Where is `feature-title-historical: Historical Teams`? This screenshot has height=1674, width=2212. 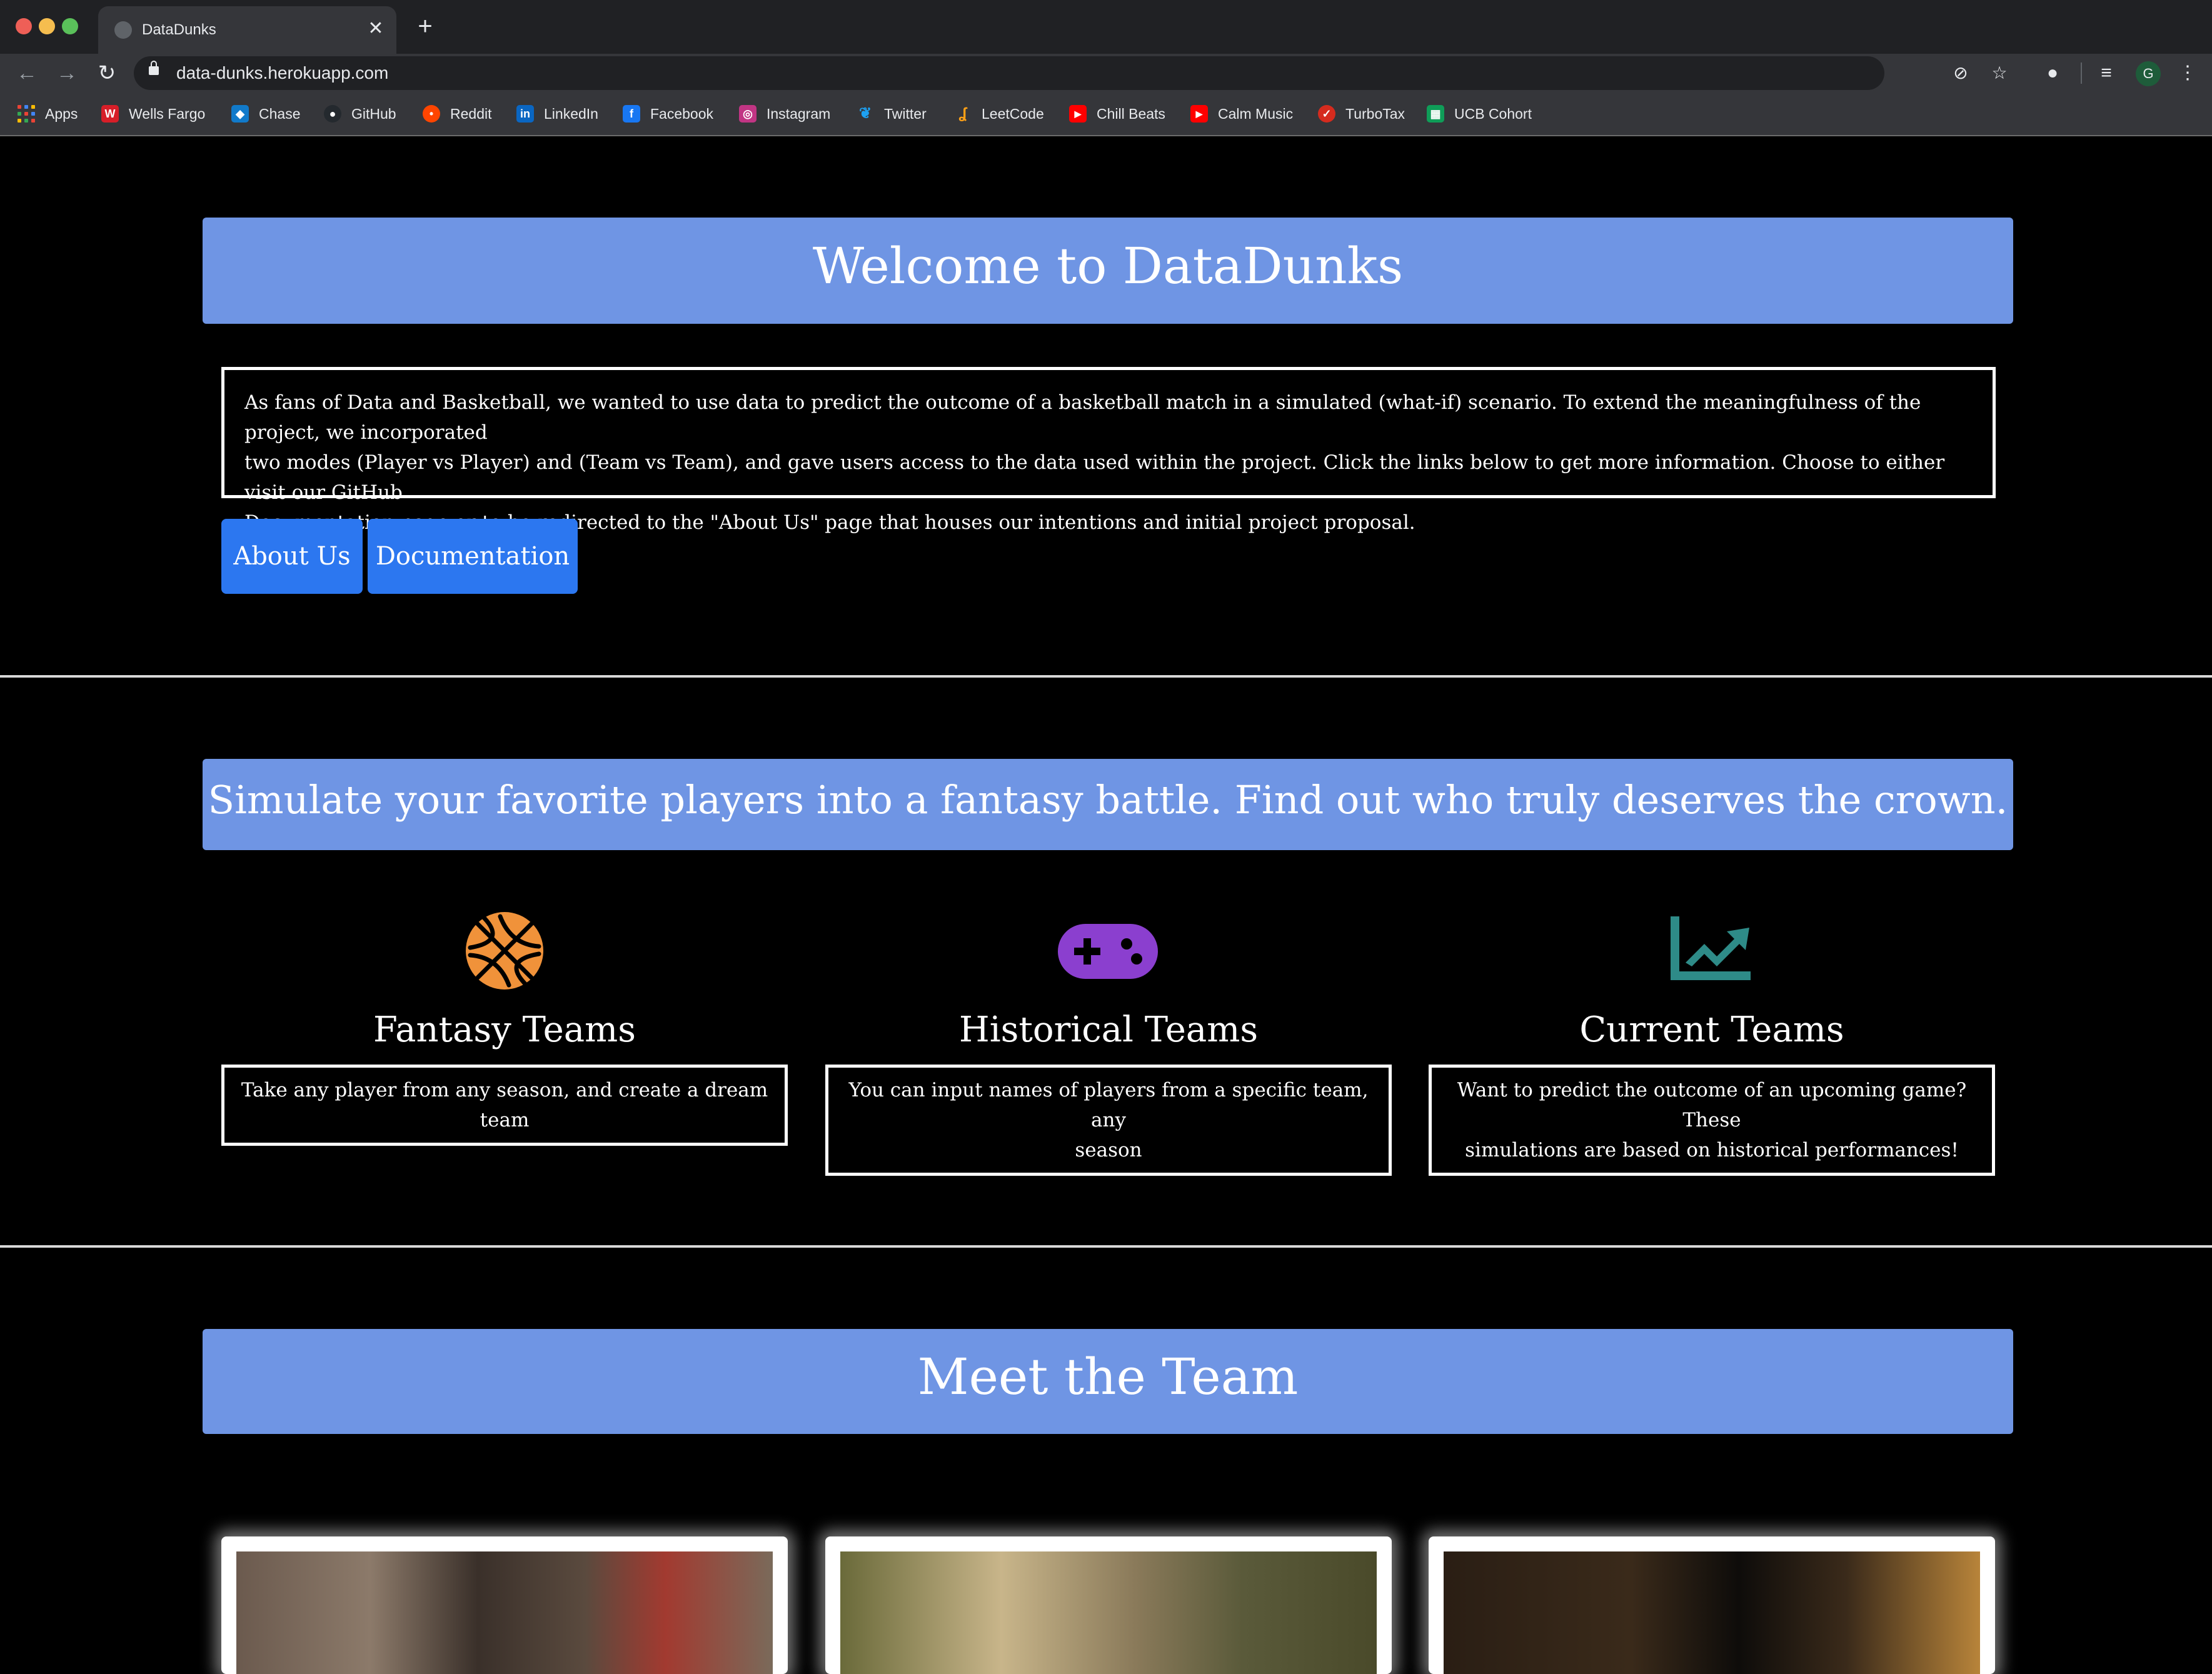 feature-title-historical: Historical Teams is located at coordinates (1108, 1030).